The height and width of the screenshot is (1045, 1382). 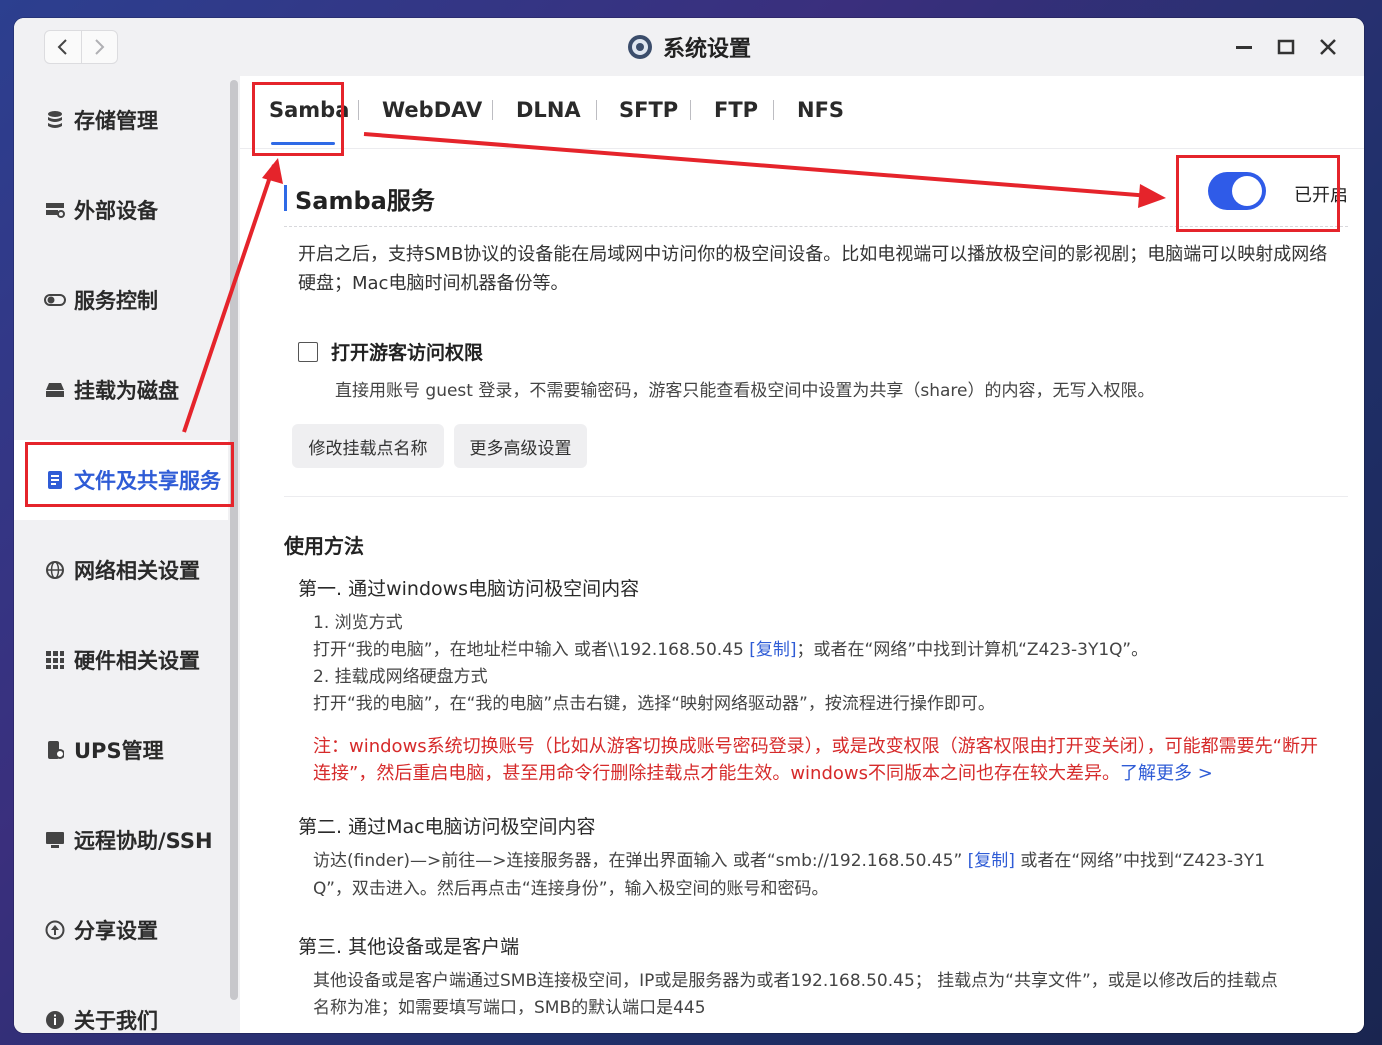 What do you see at coordinates (55, 300) in the screenshot?
I see `toggle-icon` at bounding box center [55, 300].